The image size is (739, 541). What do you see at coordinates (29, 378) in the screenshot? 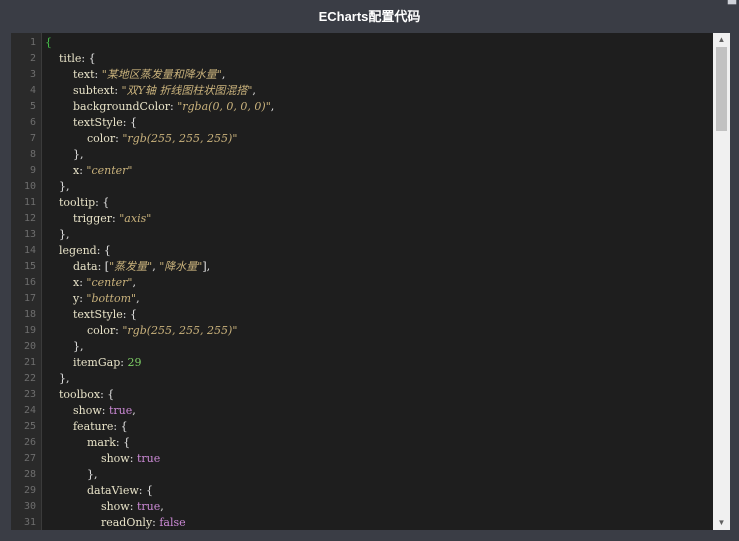
I see `line-number: 22` at bounding box center [29, 378].